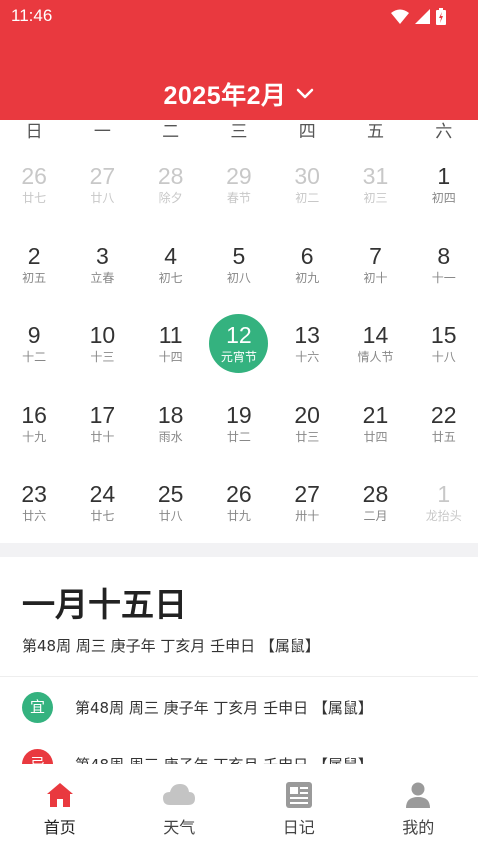  Describe the element at coordinates (34, 429) in the screenshot. I see `calendar-day: 16 十九` at that location.